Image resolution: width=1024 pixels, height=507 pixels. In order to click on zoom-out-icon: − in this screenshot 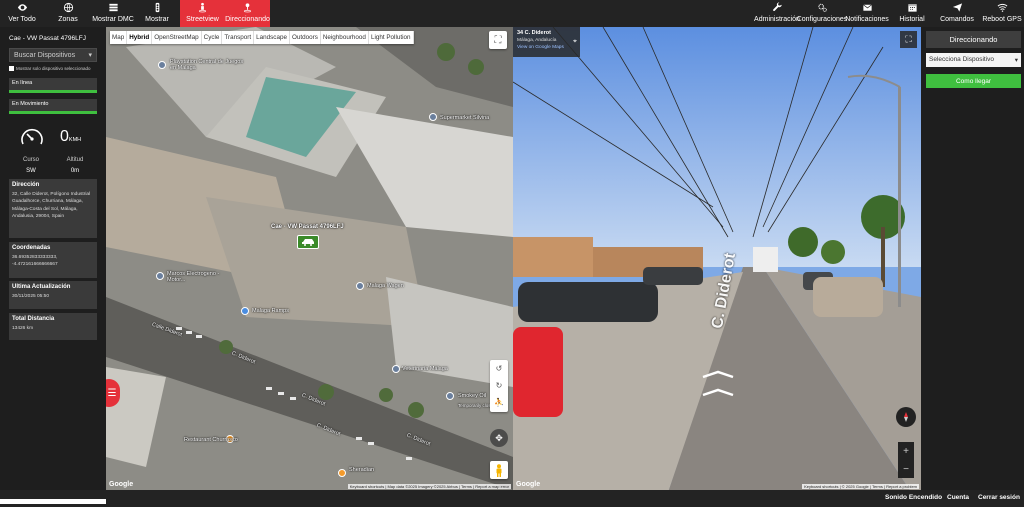, I will do `click(906, 469)`.